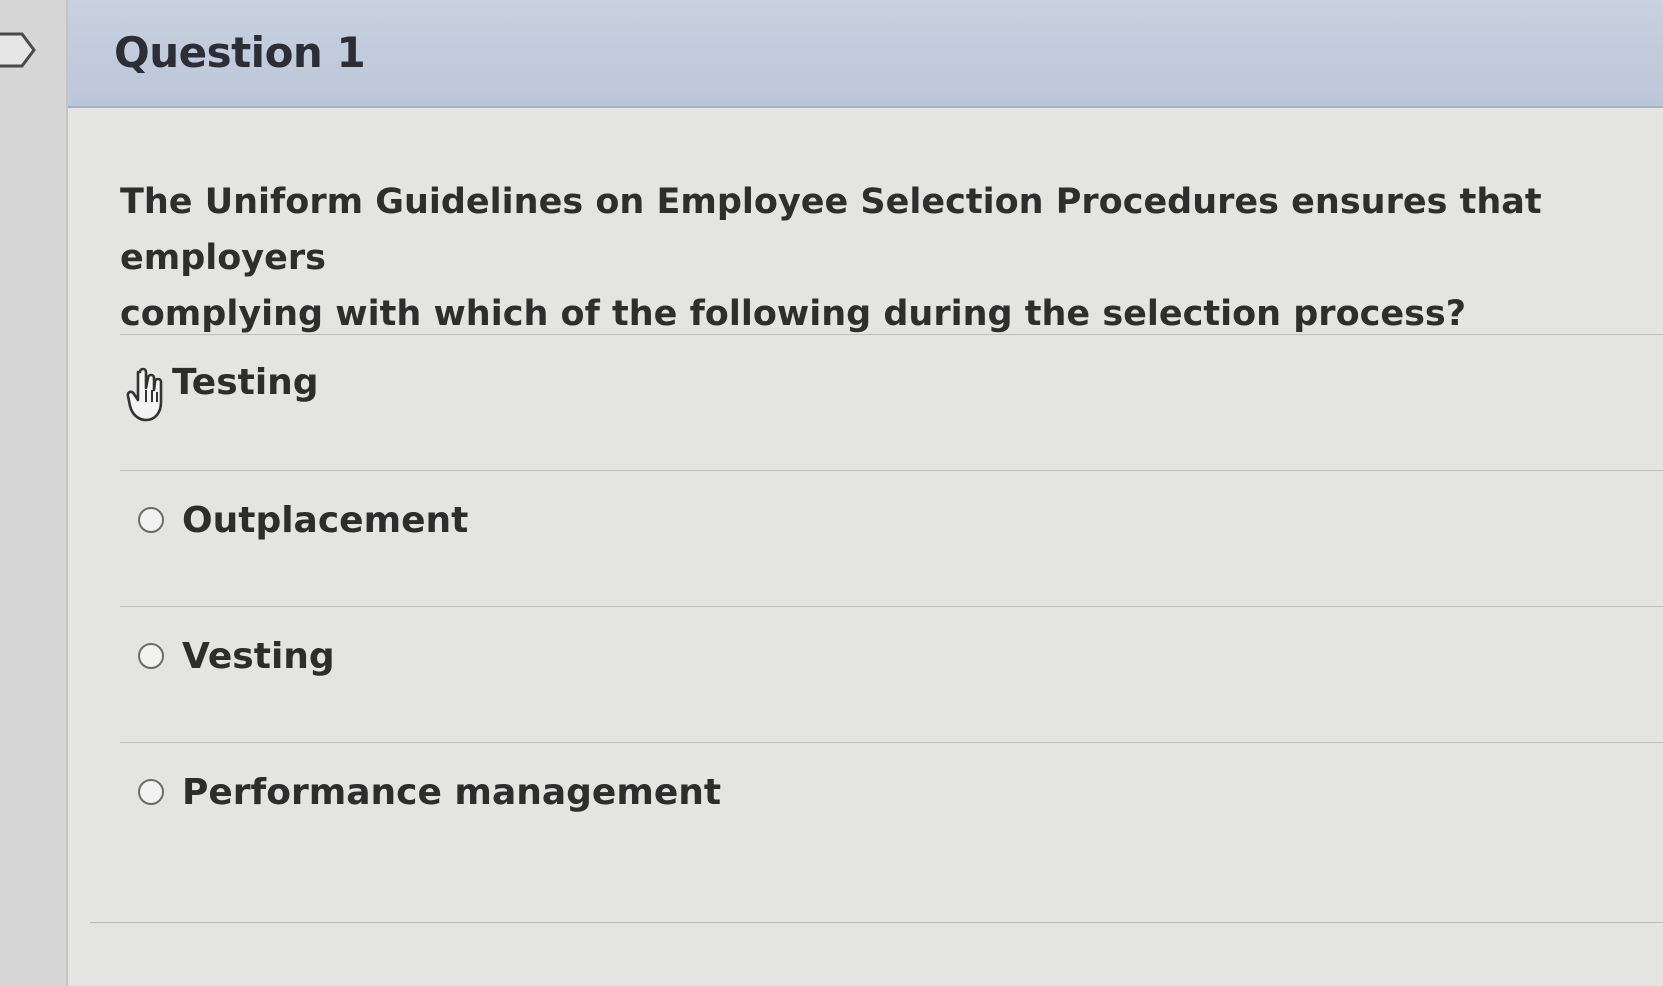 This screenshot has height=986, width=1663. I want to click on hand-pointer-cursor-icon, so click(144, 394).